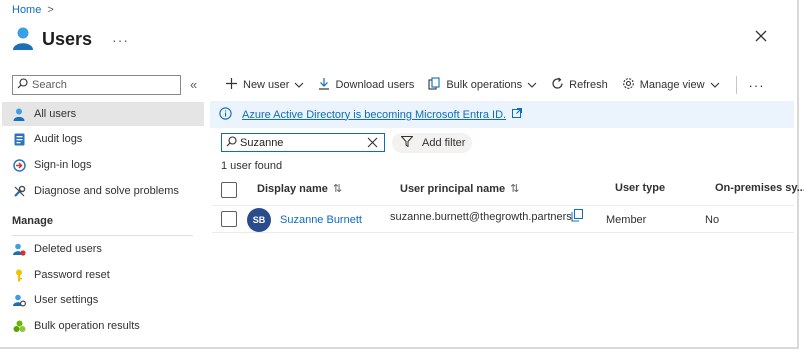 This screenshot has height=354, width=804. I want to click on upn-cell: suzanne.burnett@thegrowth.partners, so click(481, 217).